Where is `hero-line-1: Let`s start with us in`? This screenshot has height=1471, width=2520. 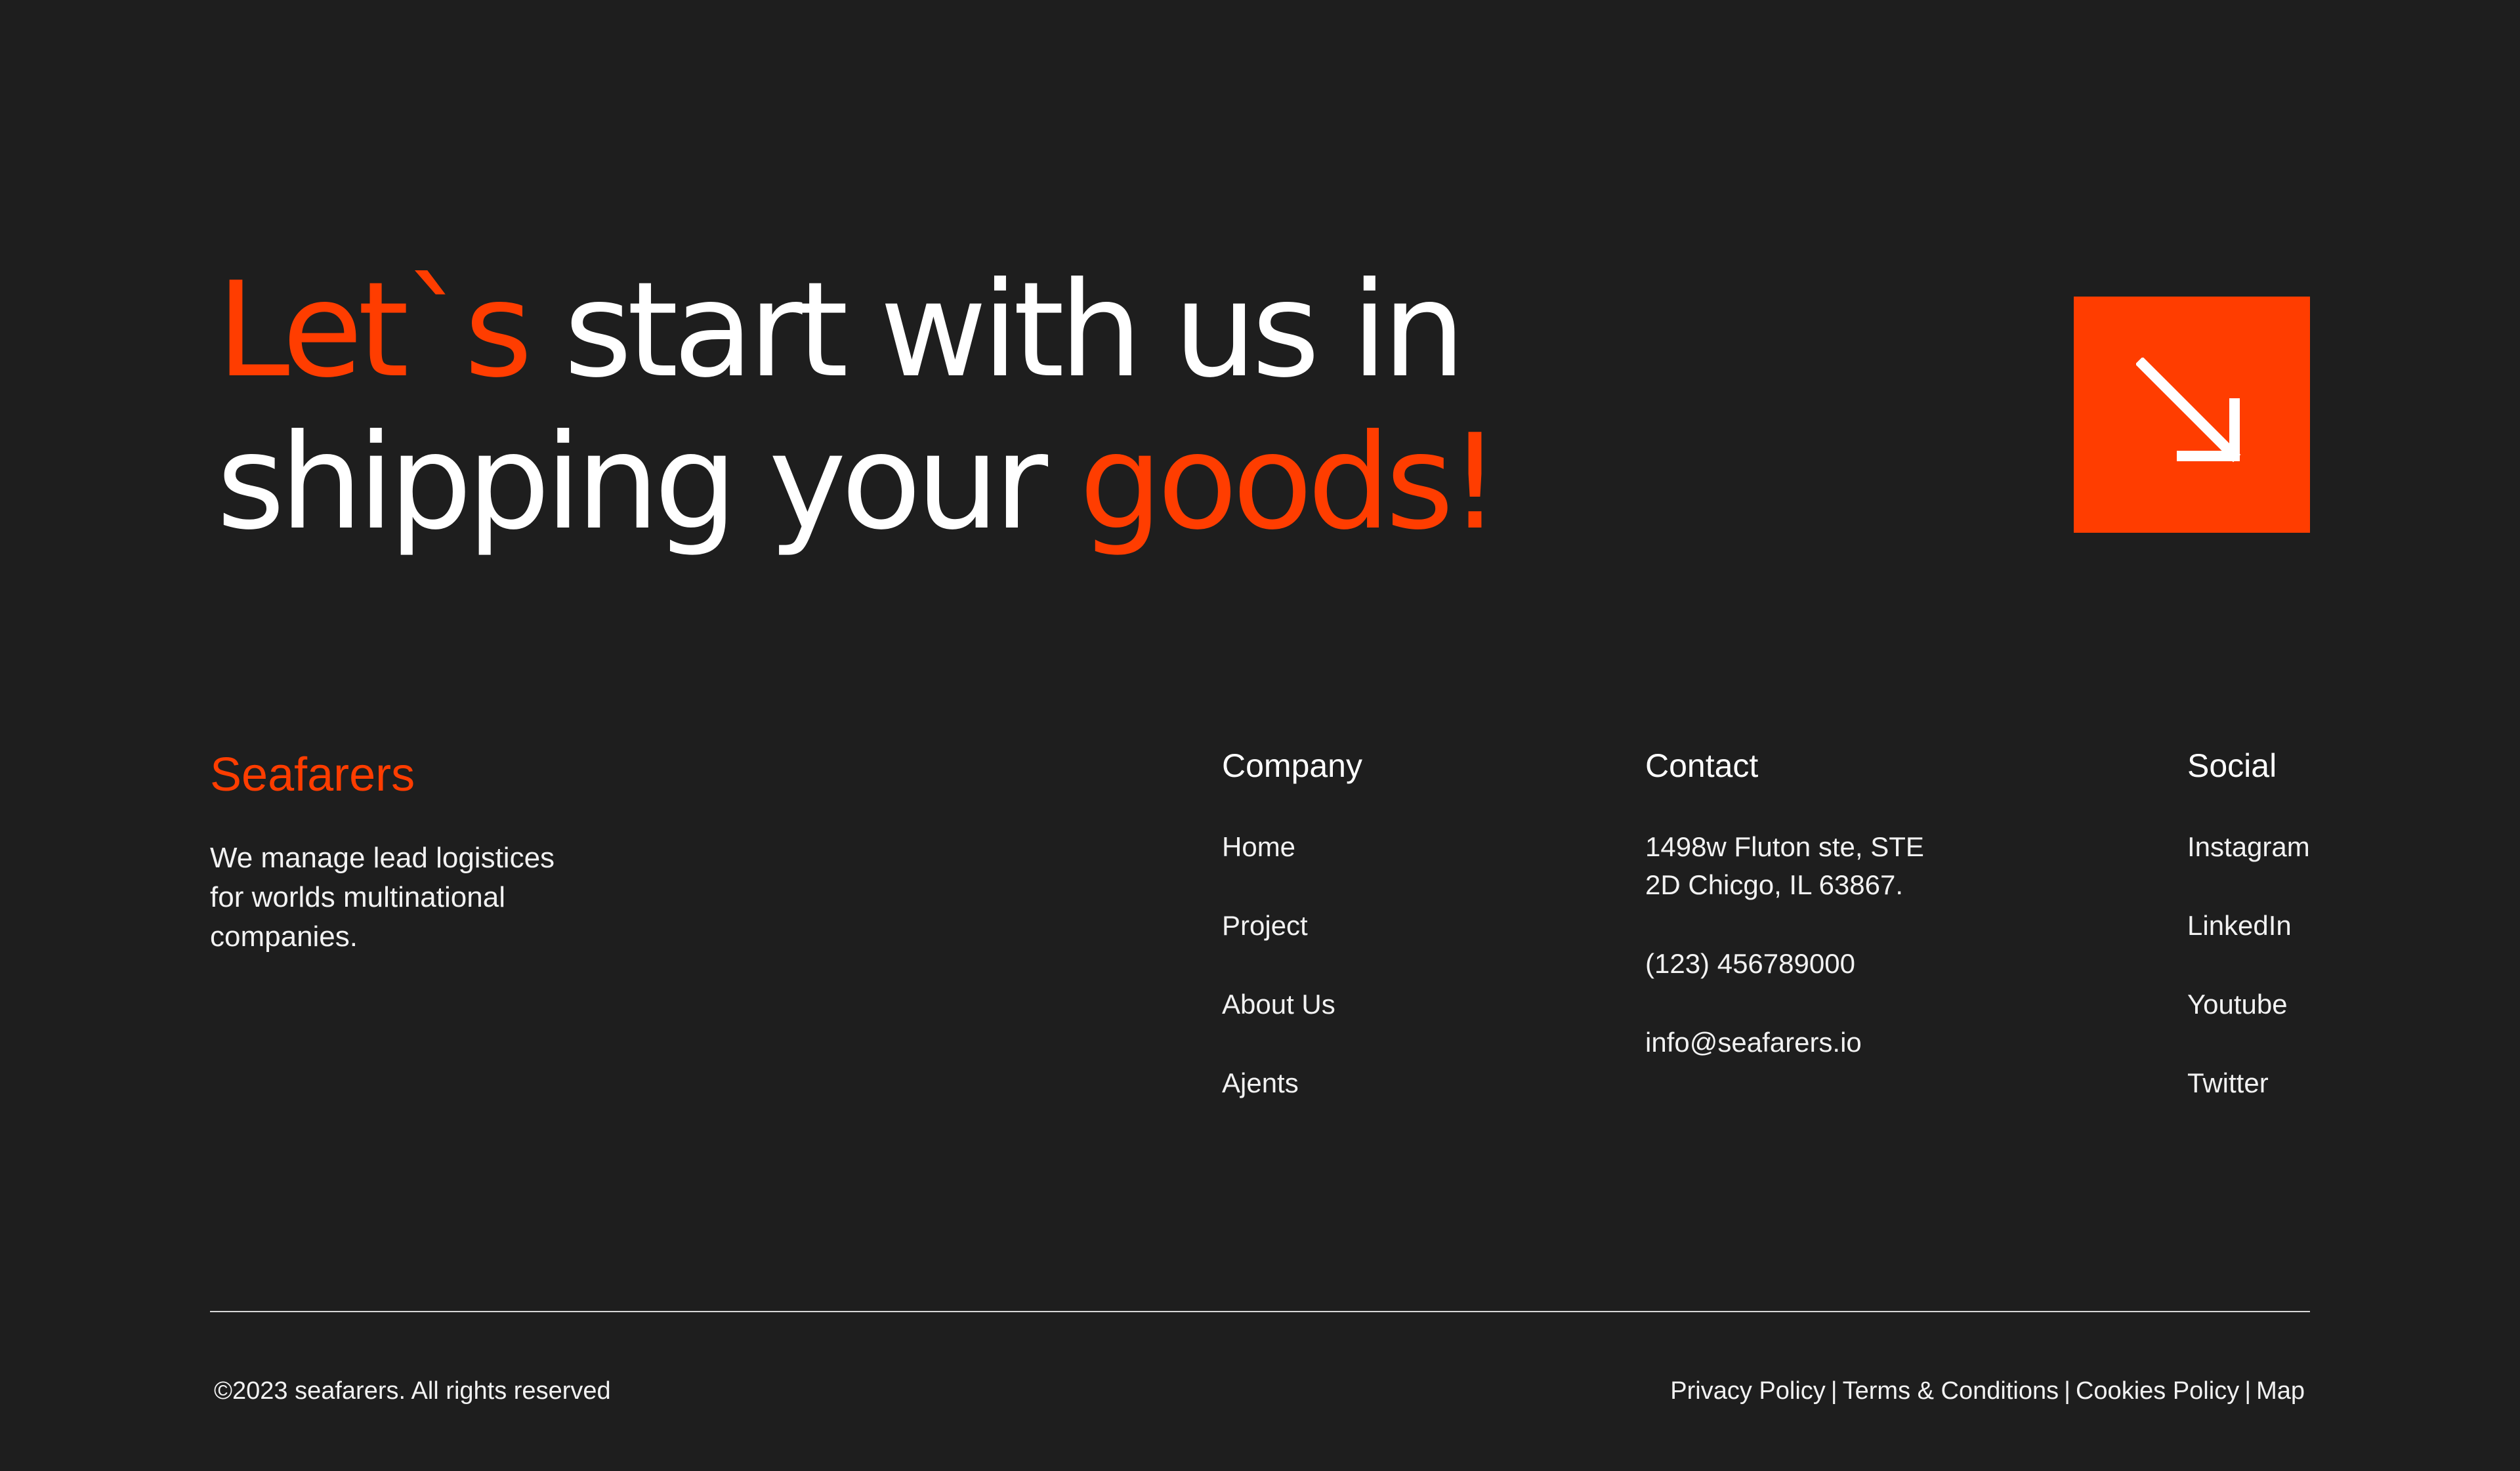 hero-line-1: Let`s start with us in is located at coordinates (1004, 331).